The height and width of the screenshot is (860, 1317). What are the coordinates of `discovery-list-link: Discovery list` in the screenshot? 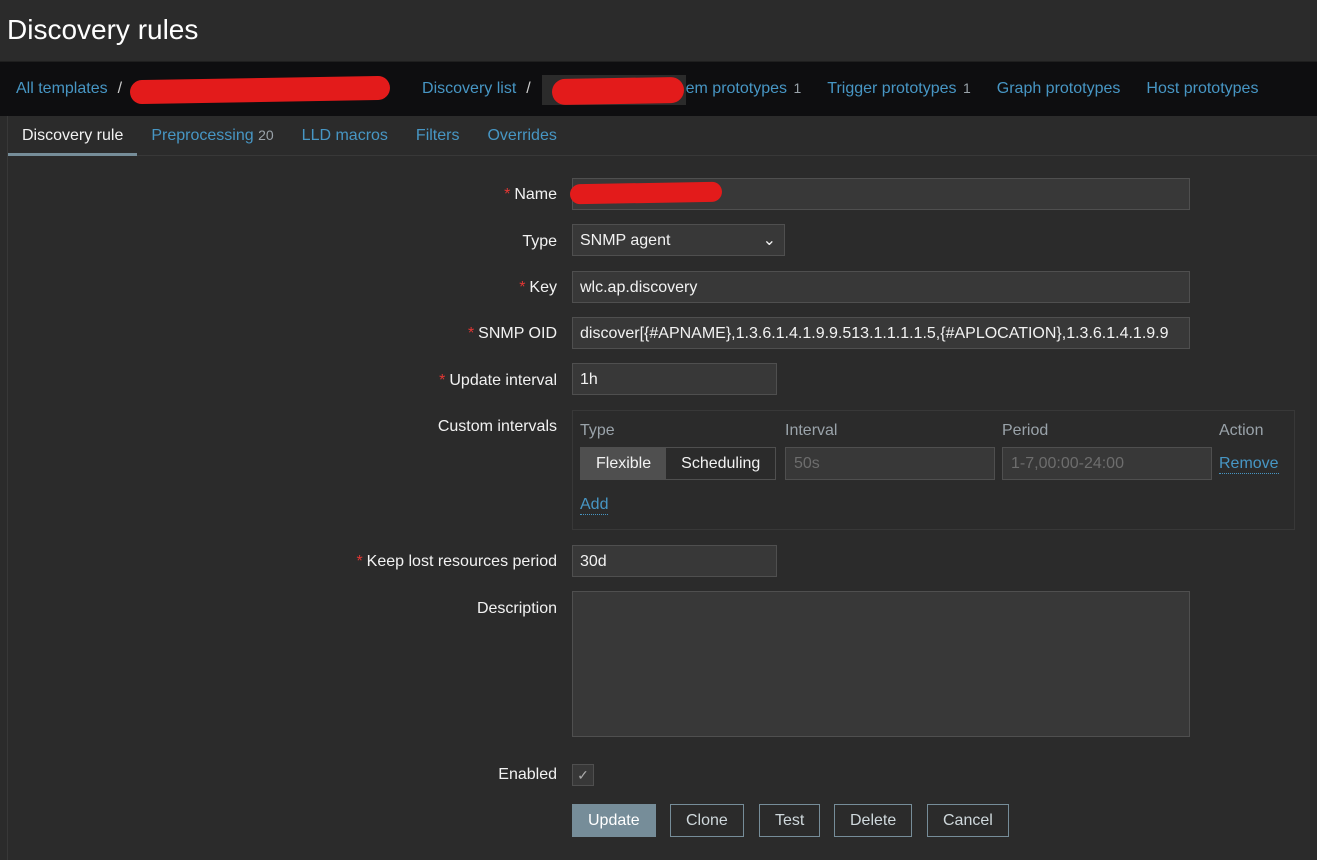 It's located at (469, 89).